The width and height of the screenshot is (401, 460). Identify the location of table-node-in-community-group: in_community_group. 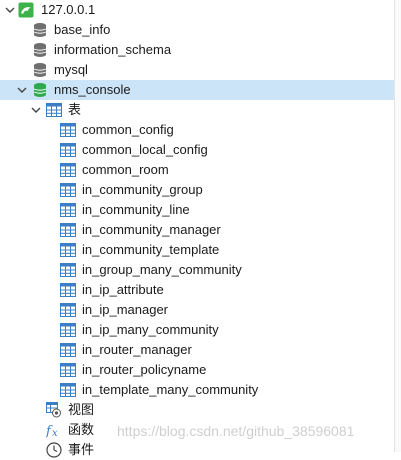
(200, 190).